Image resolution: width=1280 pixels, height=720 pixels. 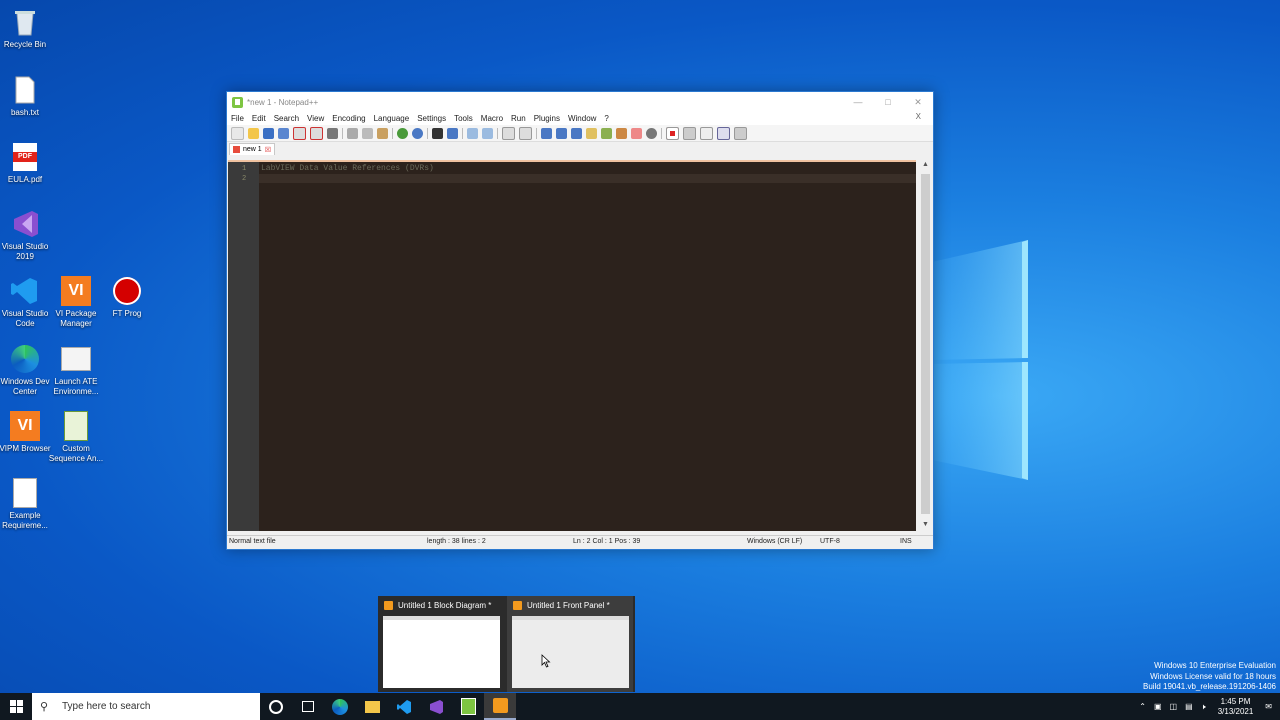 What do you see at coordinates (1236, 707) in the screenshot?
I see `clock: 1:45 PM 3/13/2021` at bounding box center [1236, 707].